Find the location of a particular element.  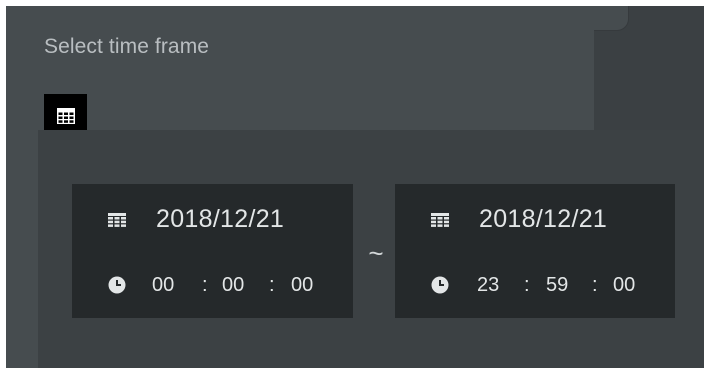

start-second-input: 00 is located at coordinates (302, 285).